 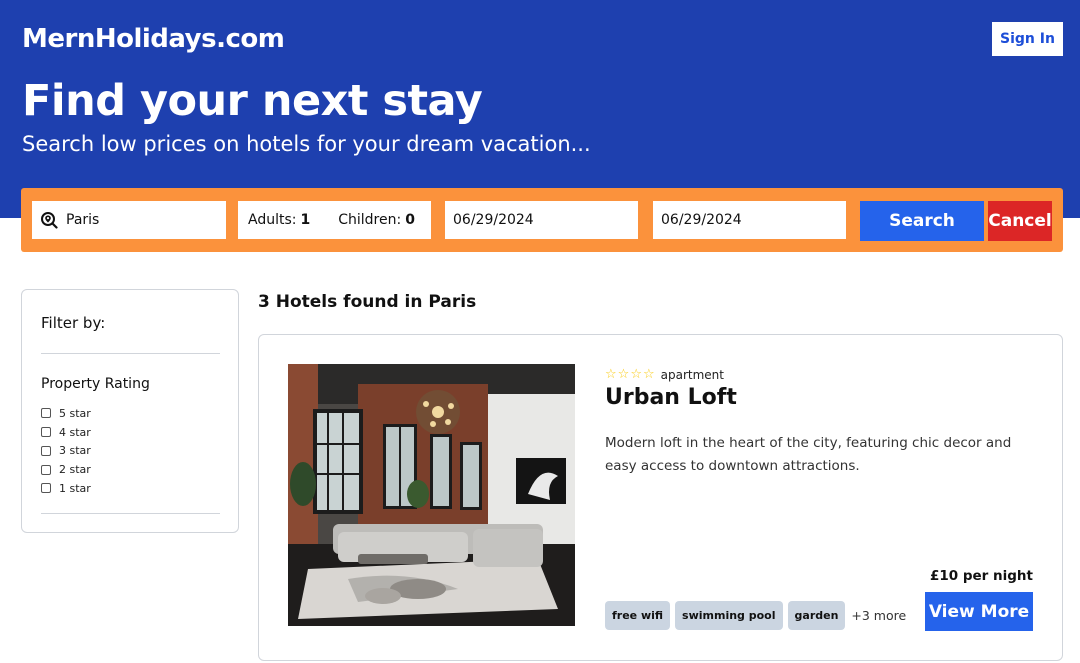 What do you see at coordinates (879, 615) in the screenshot?
I see `more-facilities: +3 more` at bounding box center [879, 615].